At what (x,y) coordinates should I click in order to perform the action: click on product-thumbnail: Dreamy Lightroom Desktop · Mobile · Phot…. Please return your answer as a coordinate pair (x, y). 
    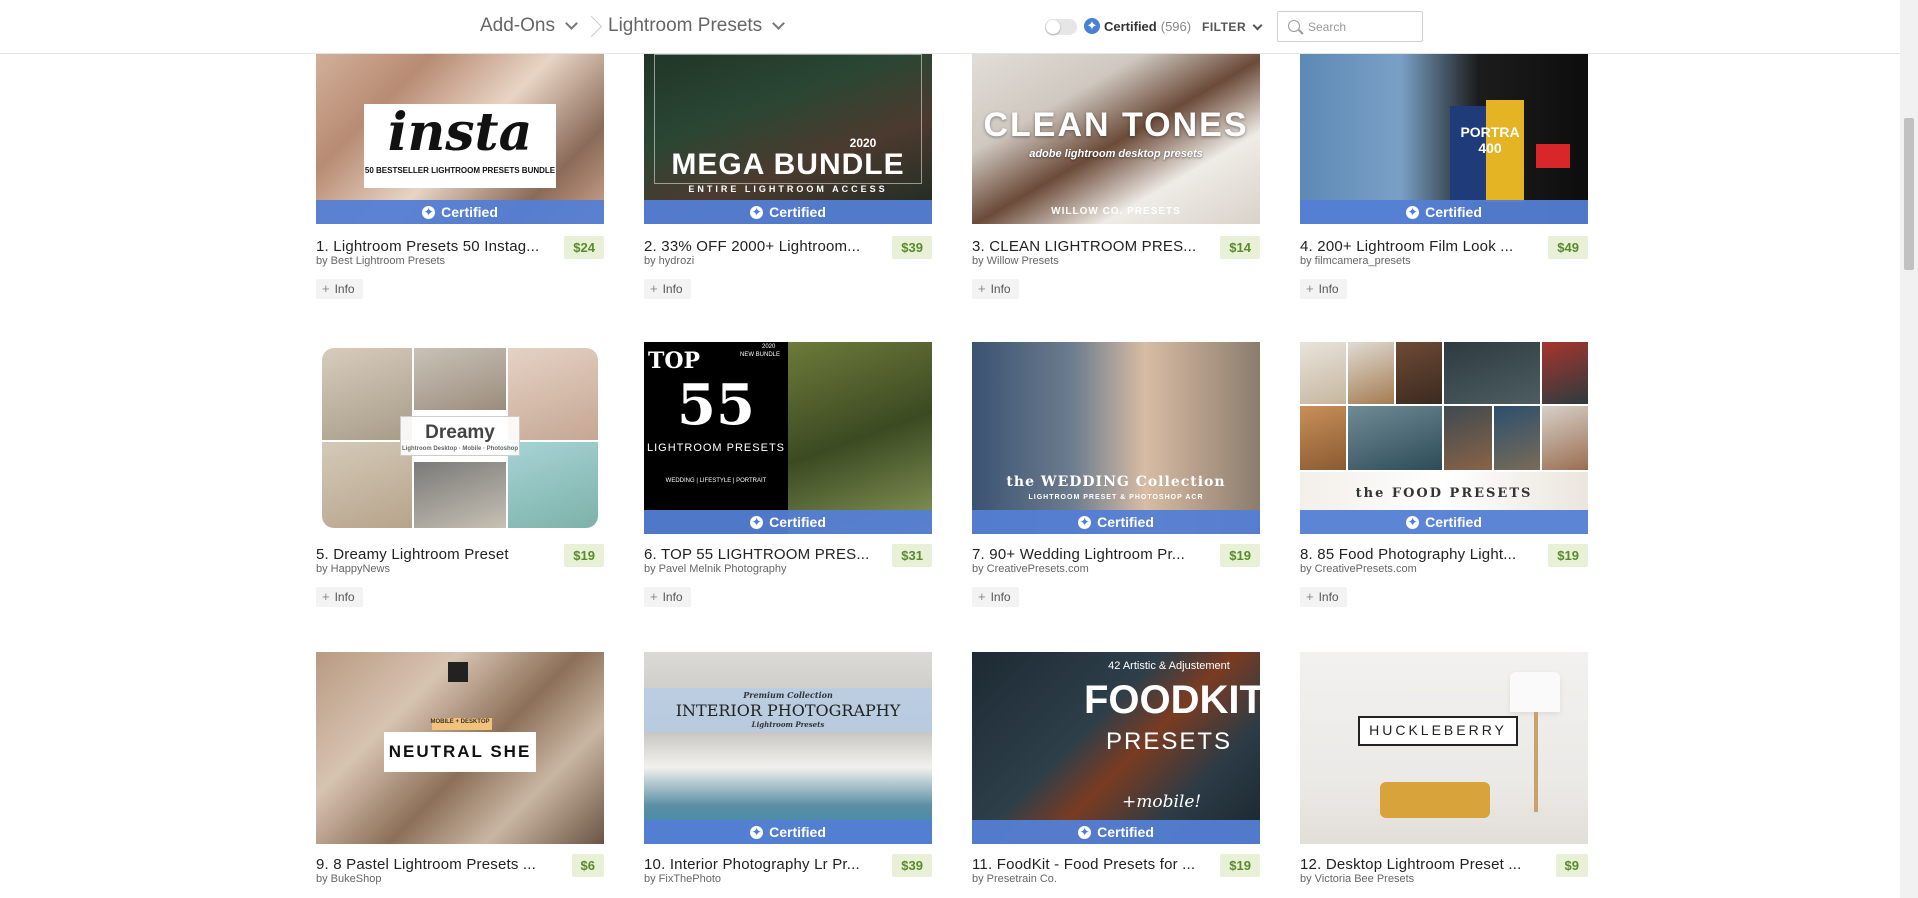
    Looking at the image, I should click on (460, 438).